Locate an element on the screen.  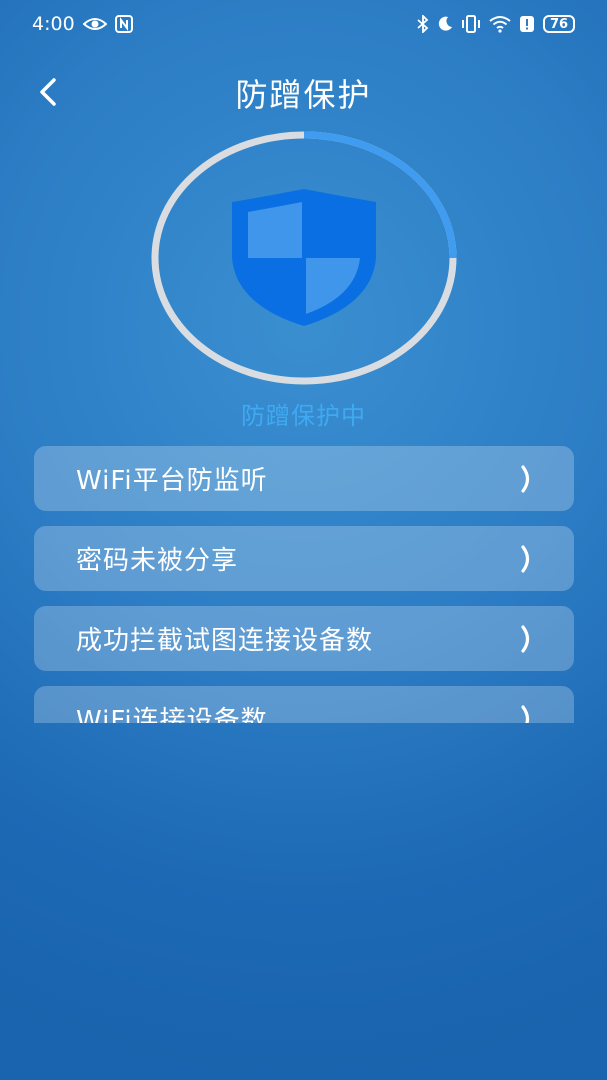
protection-ring is located at coordinates (304, 258).